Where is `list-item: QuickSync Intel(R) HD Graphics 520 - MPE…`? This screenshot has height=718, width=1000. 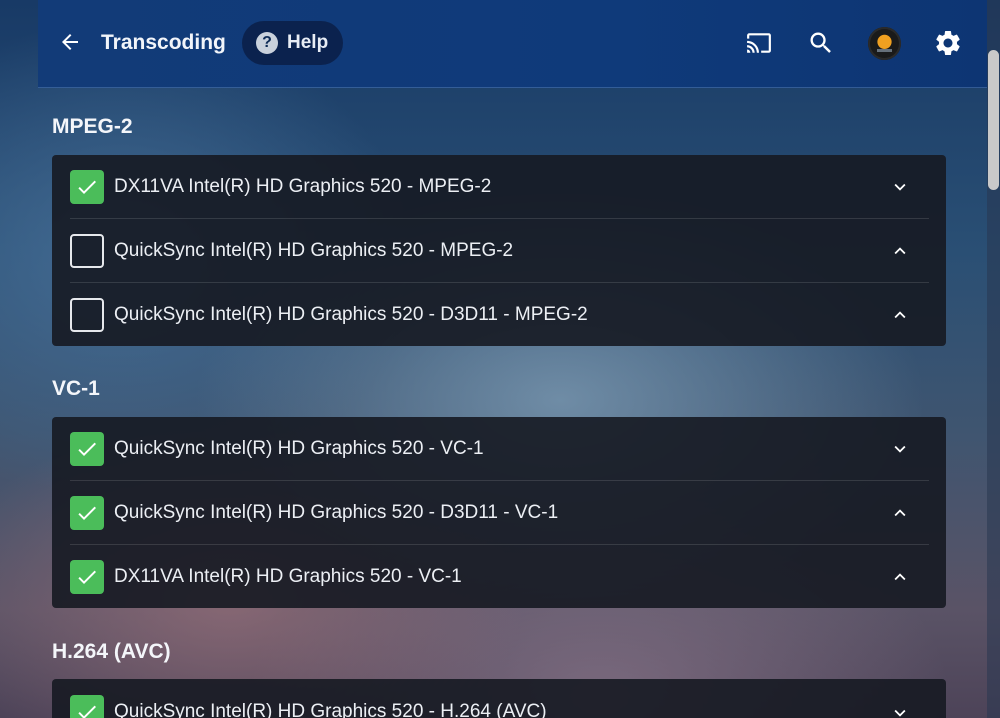 list-item: QuickSync Intel(R) HD Graphics 520 - MPE… is located at coordinates (499, 250).